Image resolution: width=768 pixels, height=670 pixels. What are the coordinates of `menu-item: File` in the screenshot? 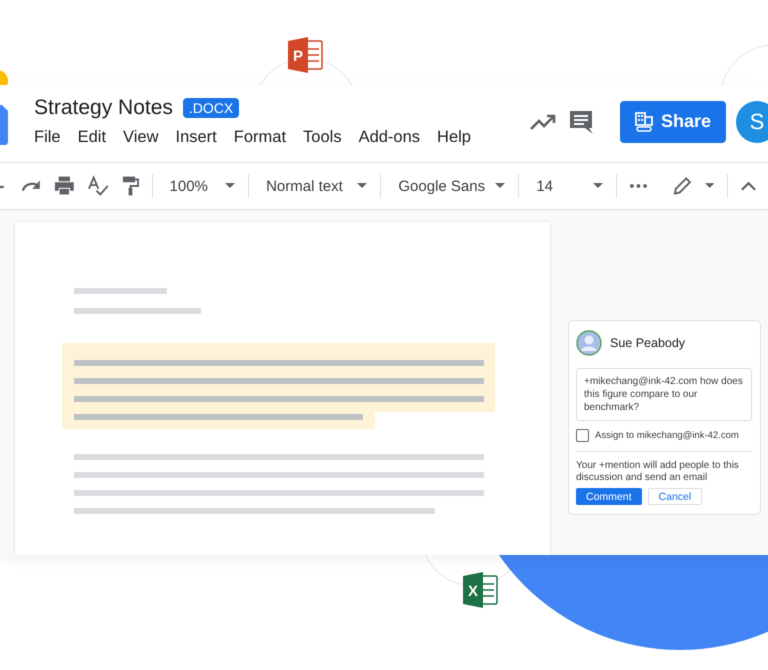 It's located at (47, 137).